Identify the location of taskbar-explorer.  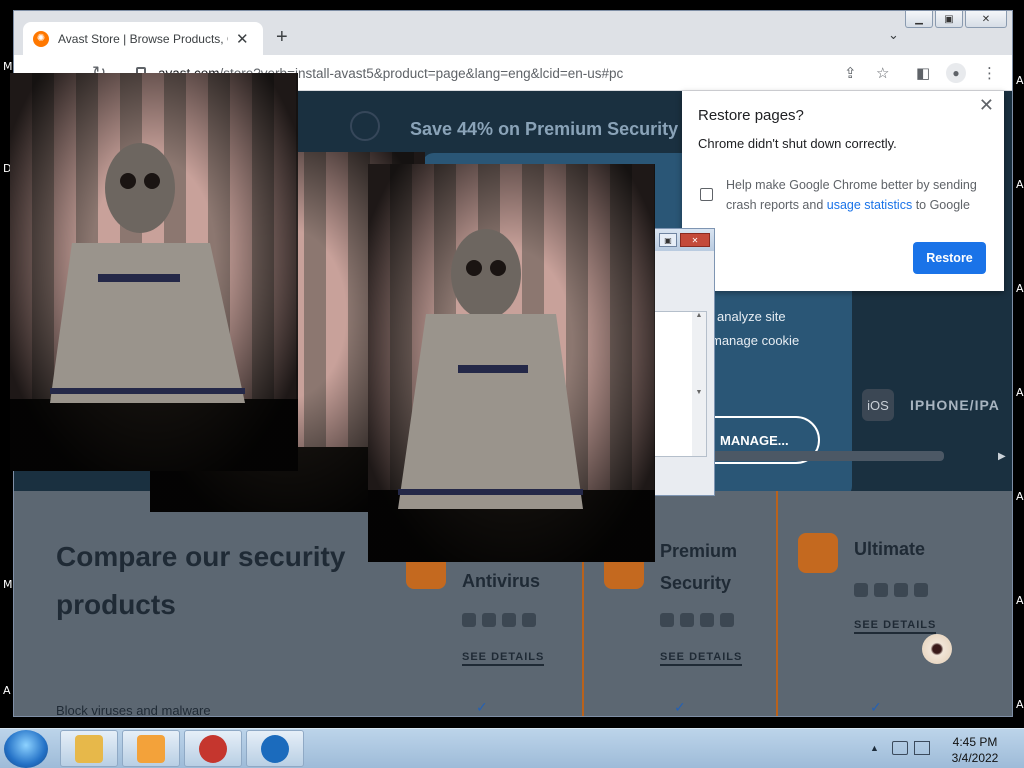
(89, 748).